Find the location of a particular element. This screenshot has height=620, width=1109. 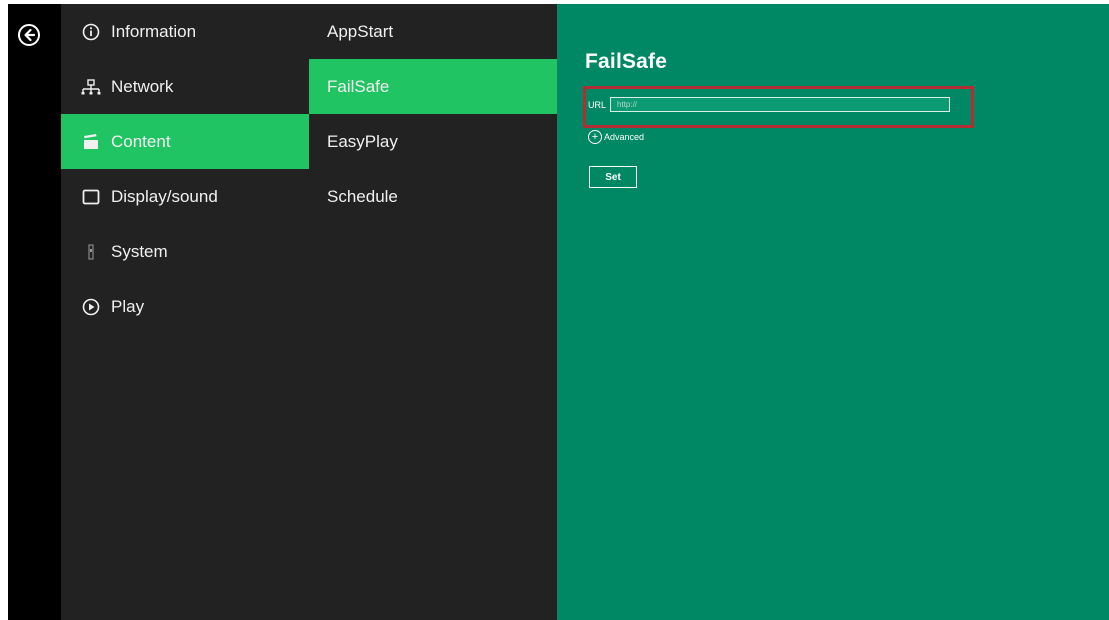

url-label: URL is located at coordinates (597, 104).